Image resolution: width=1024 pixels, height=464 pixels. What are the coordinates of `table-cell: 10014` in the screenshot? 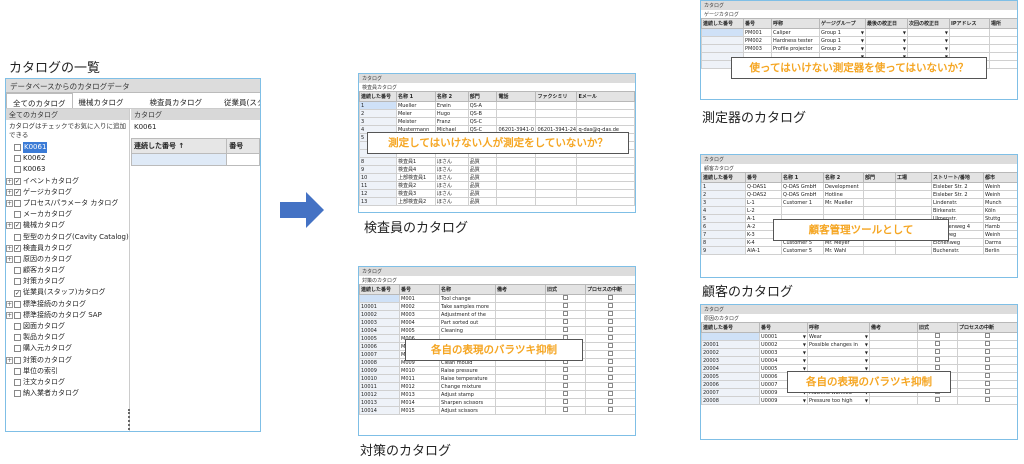 It's located at (379, 410).